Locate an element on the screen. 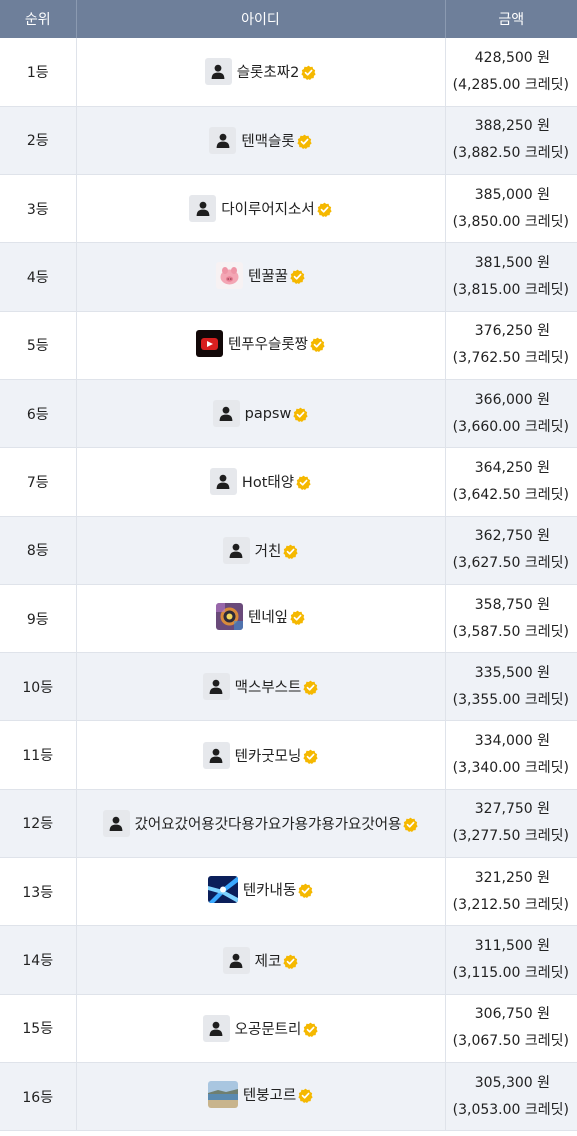 The width and height of the screenshot is (577, 1136). user-id-cell: 거친 is located at coordinates (261, 550).